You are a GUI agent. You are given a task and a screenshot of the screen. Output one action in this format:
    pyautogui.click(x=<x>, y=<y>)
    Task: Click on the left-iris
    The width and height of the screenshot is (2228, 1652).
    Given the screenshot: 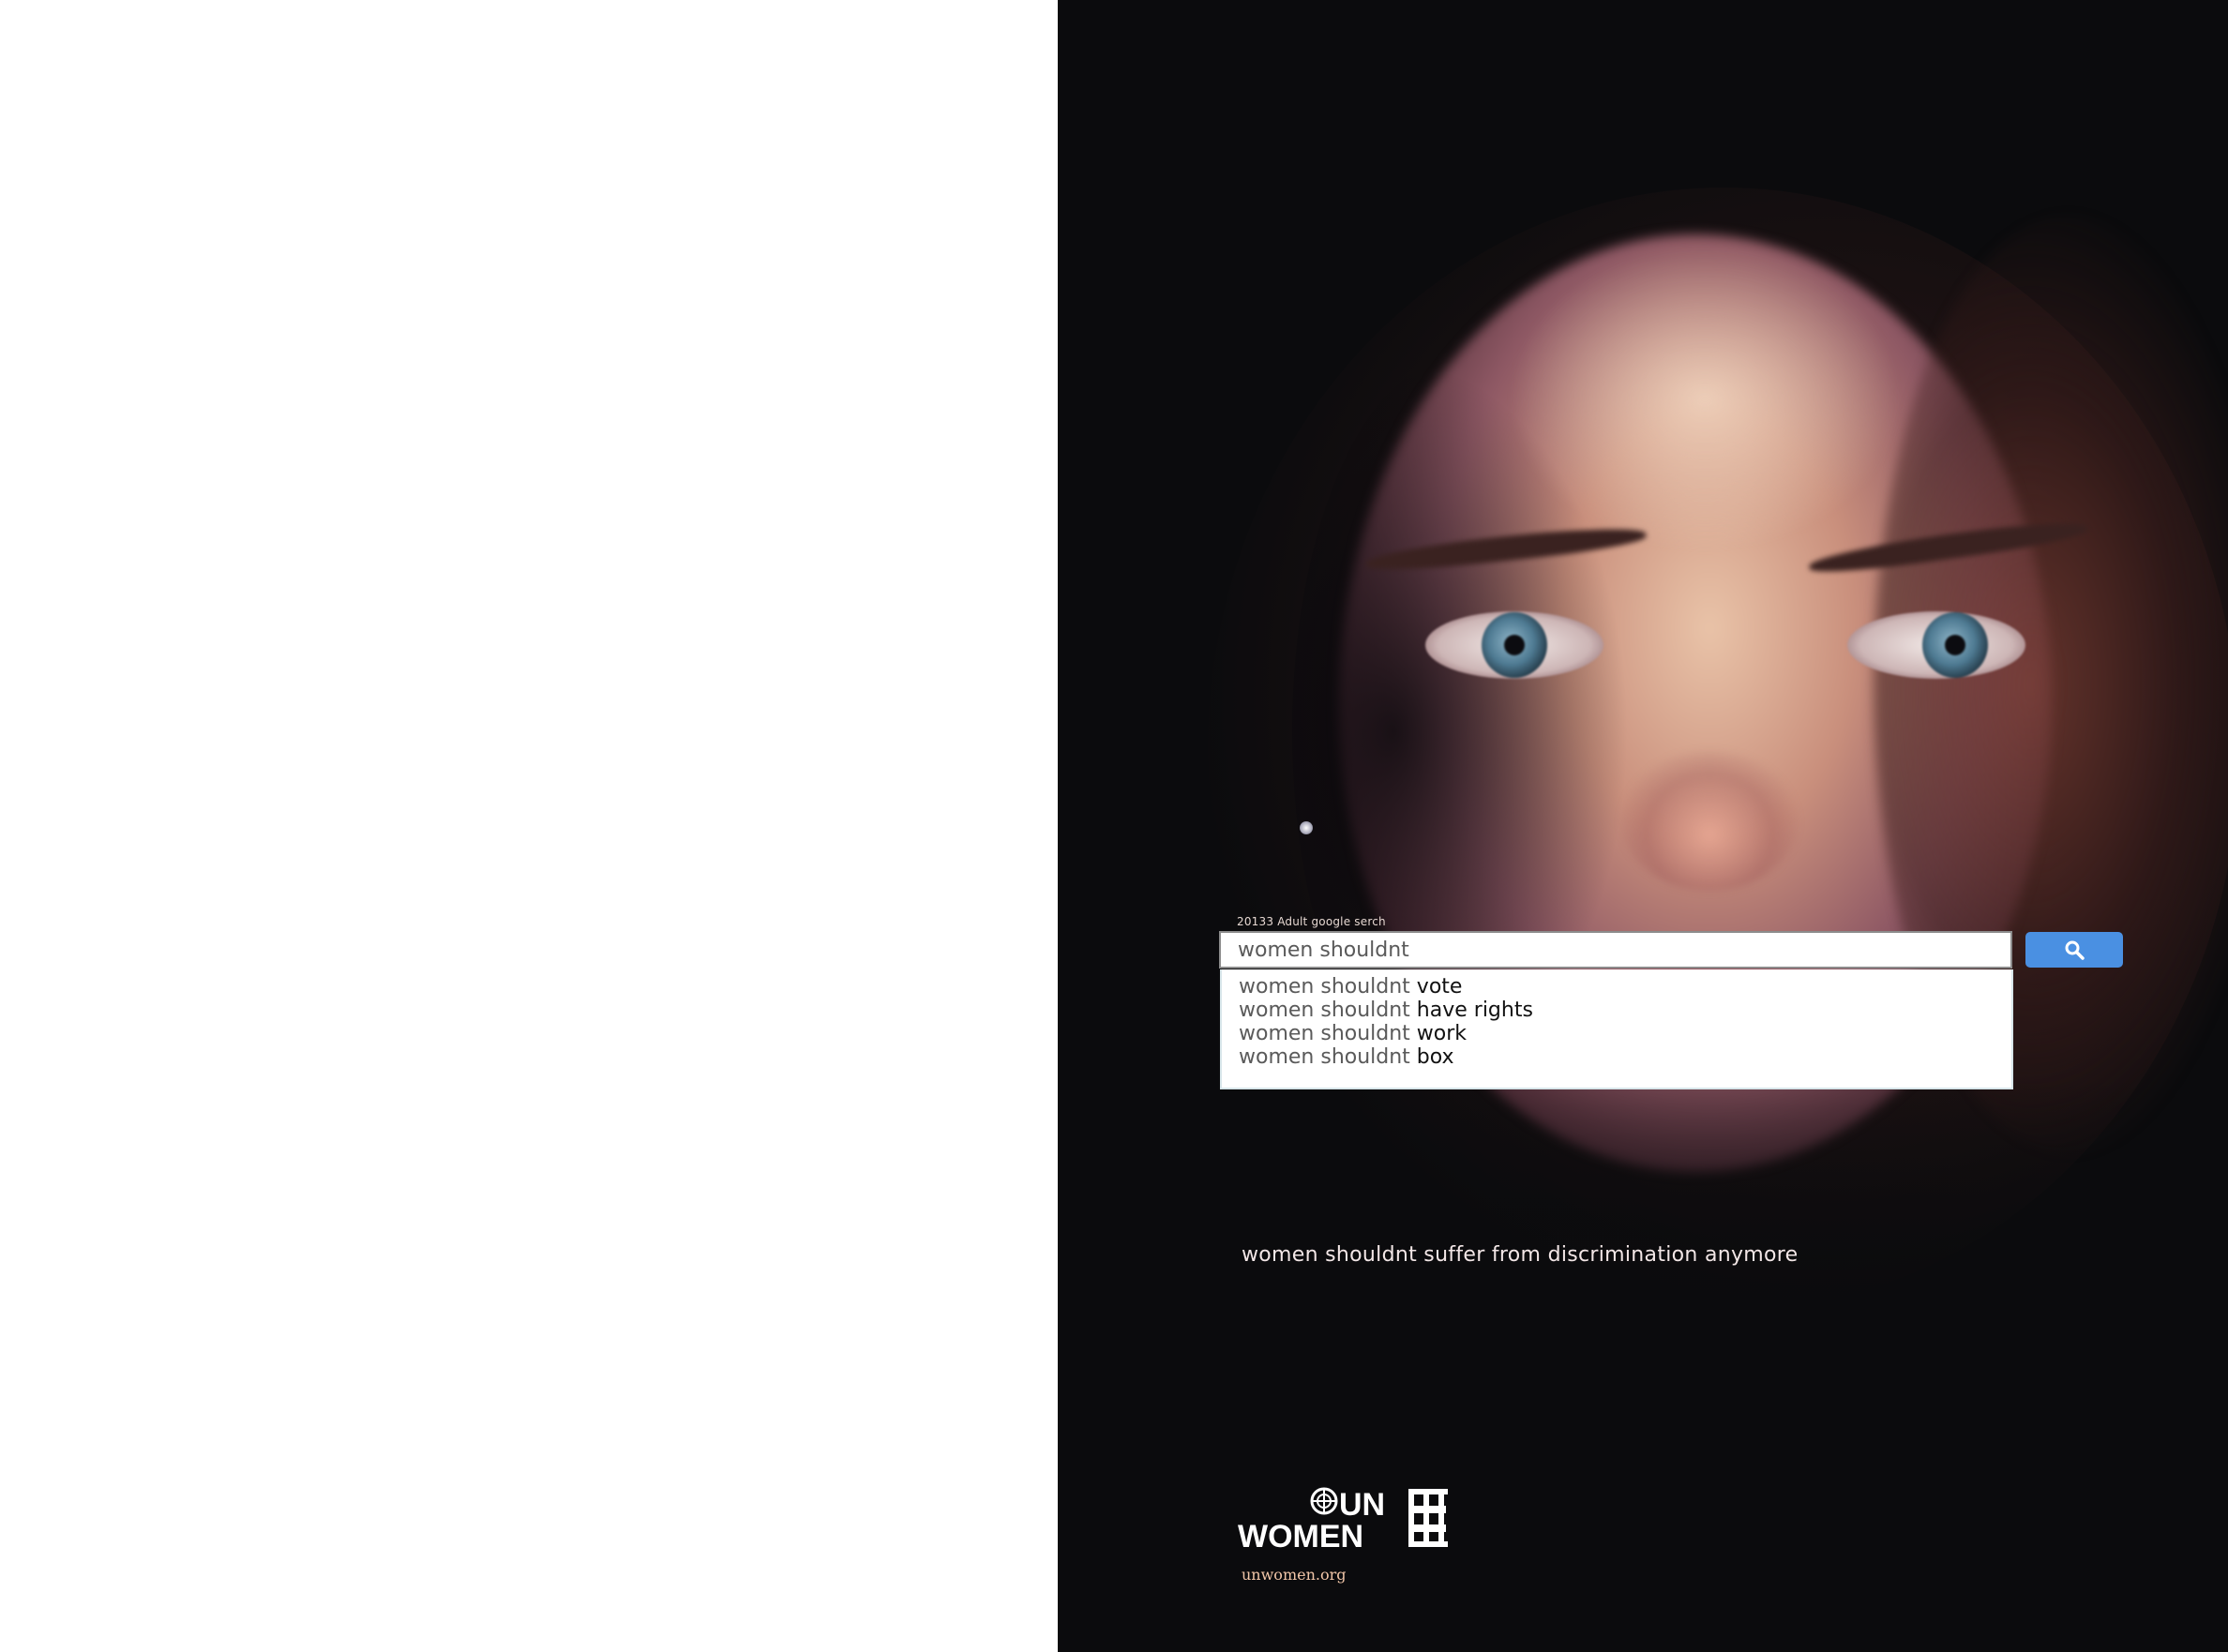 What is the action you would take?
    pyautogui.click(x=1515, y=645)
    